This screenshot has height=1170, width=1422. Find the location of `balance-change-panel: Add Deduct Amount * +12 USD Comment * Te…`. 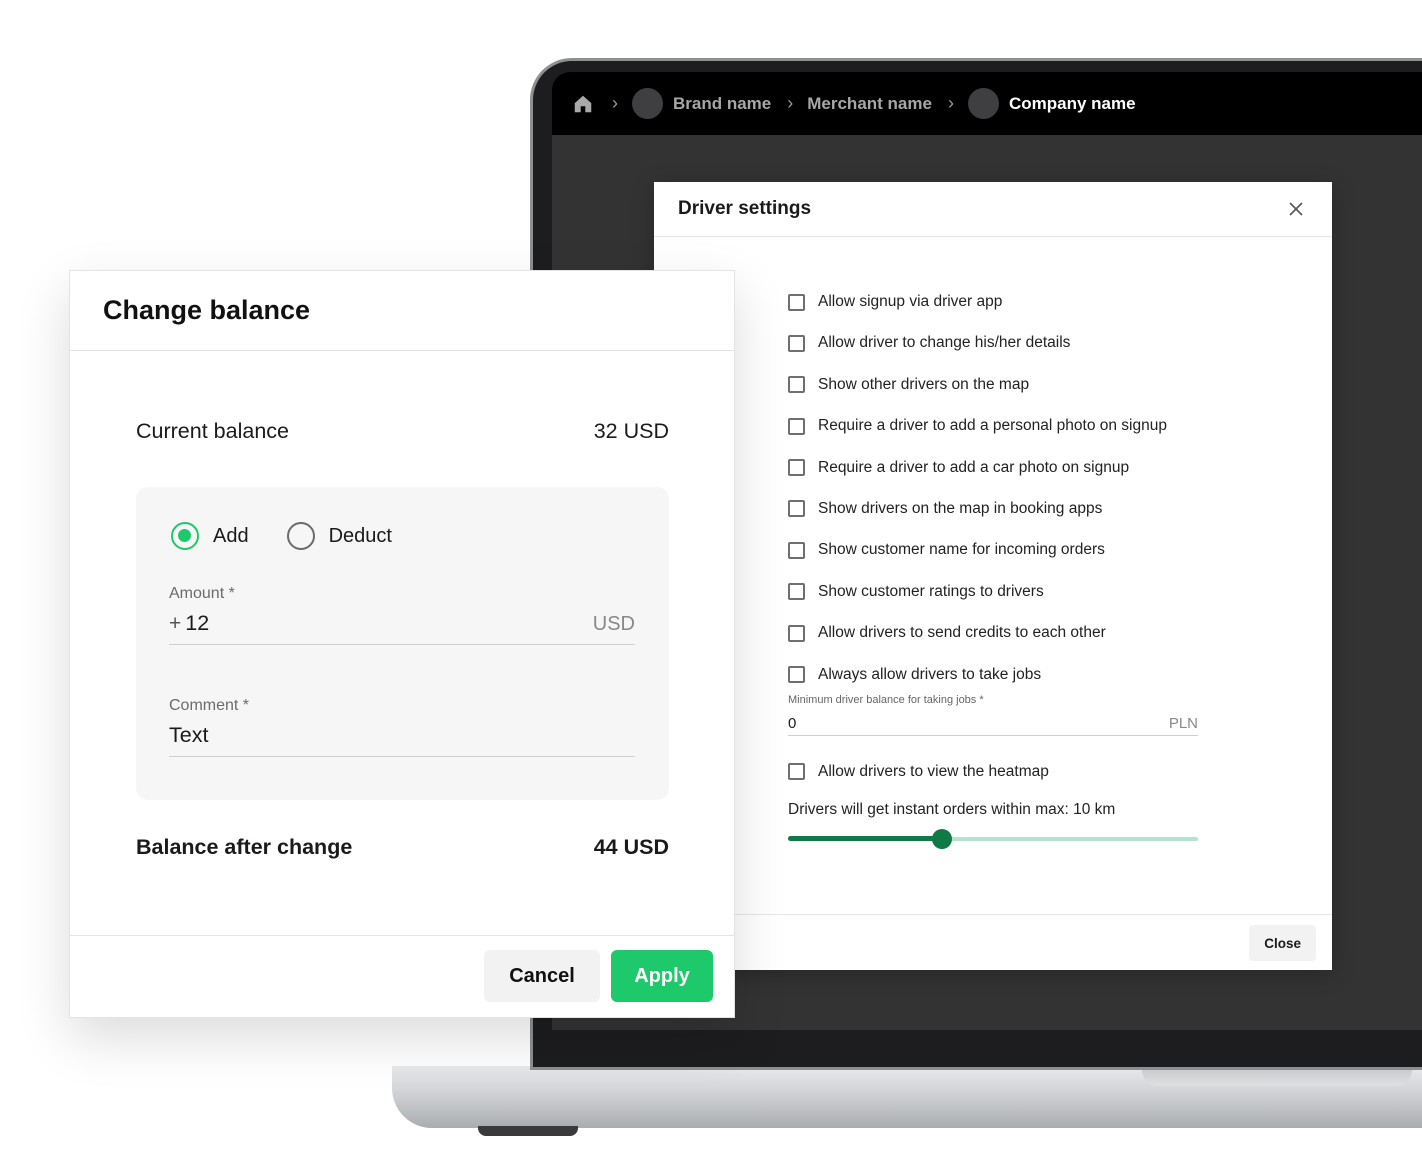

balance-change-panel: Add Deduct Amount * +12 USD Comment * Te… is located at coordinates (402, 643).